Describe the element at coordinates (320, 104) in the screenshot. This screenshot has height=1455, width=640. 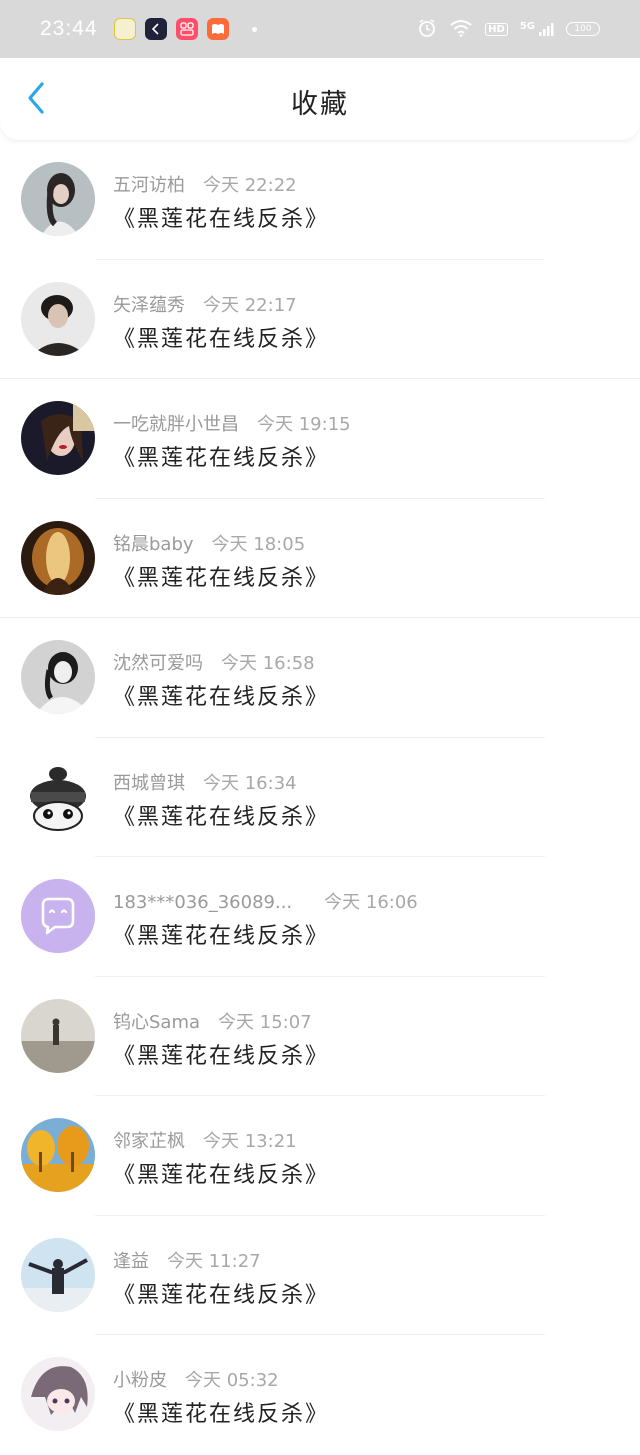
I see `page-title: 收藏` at that location.